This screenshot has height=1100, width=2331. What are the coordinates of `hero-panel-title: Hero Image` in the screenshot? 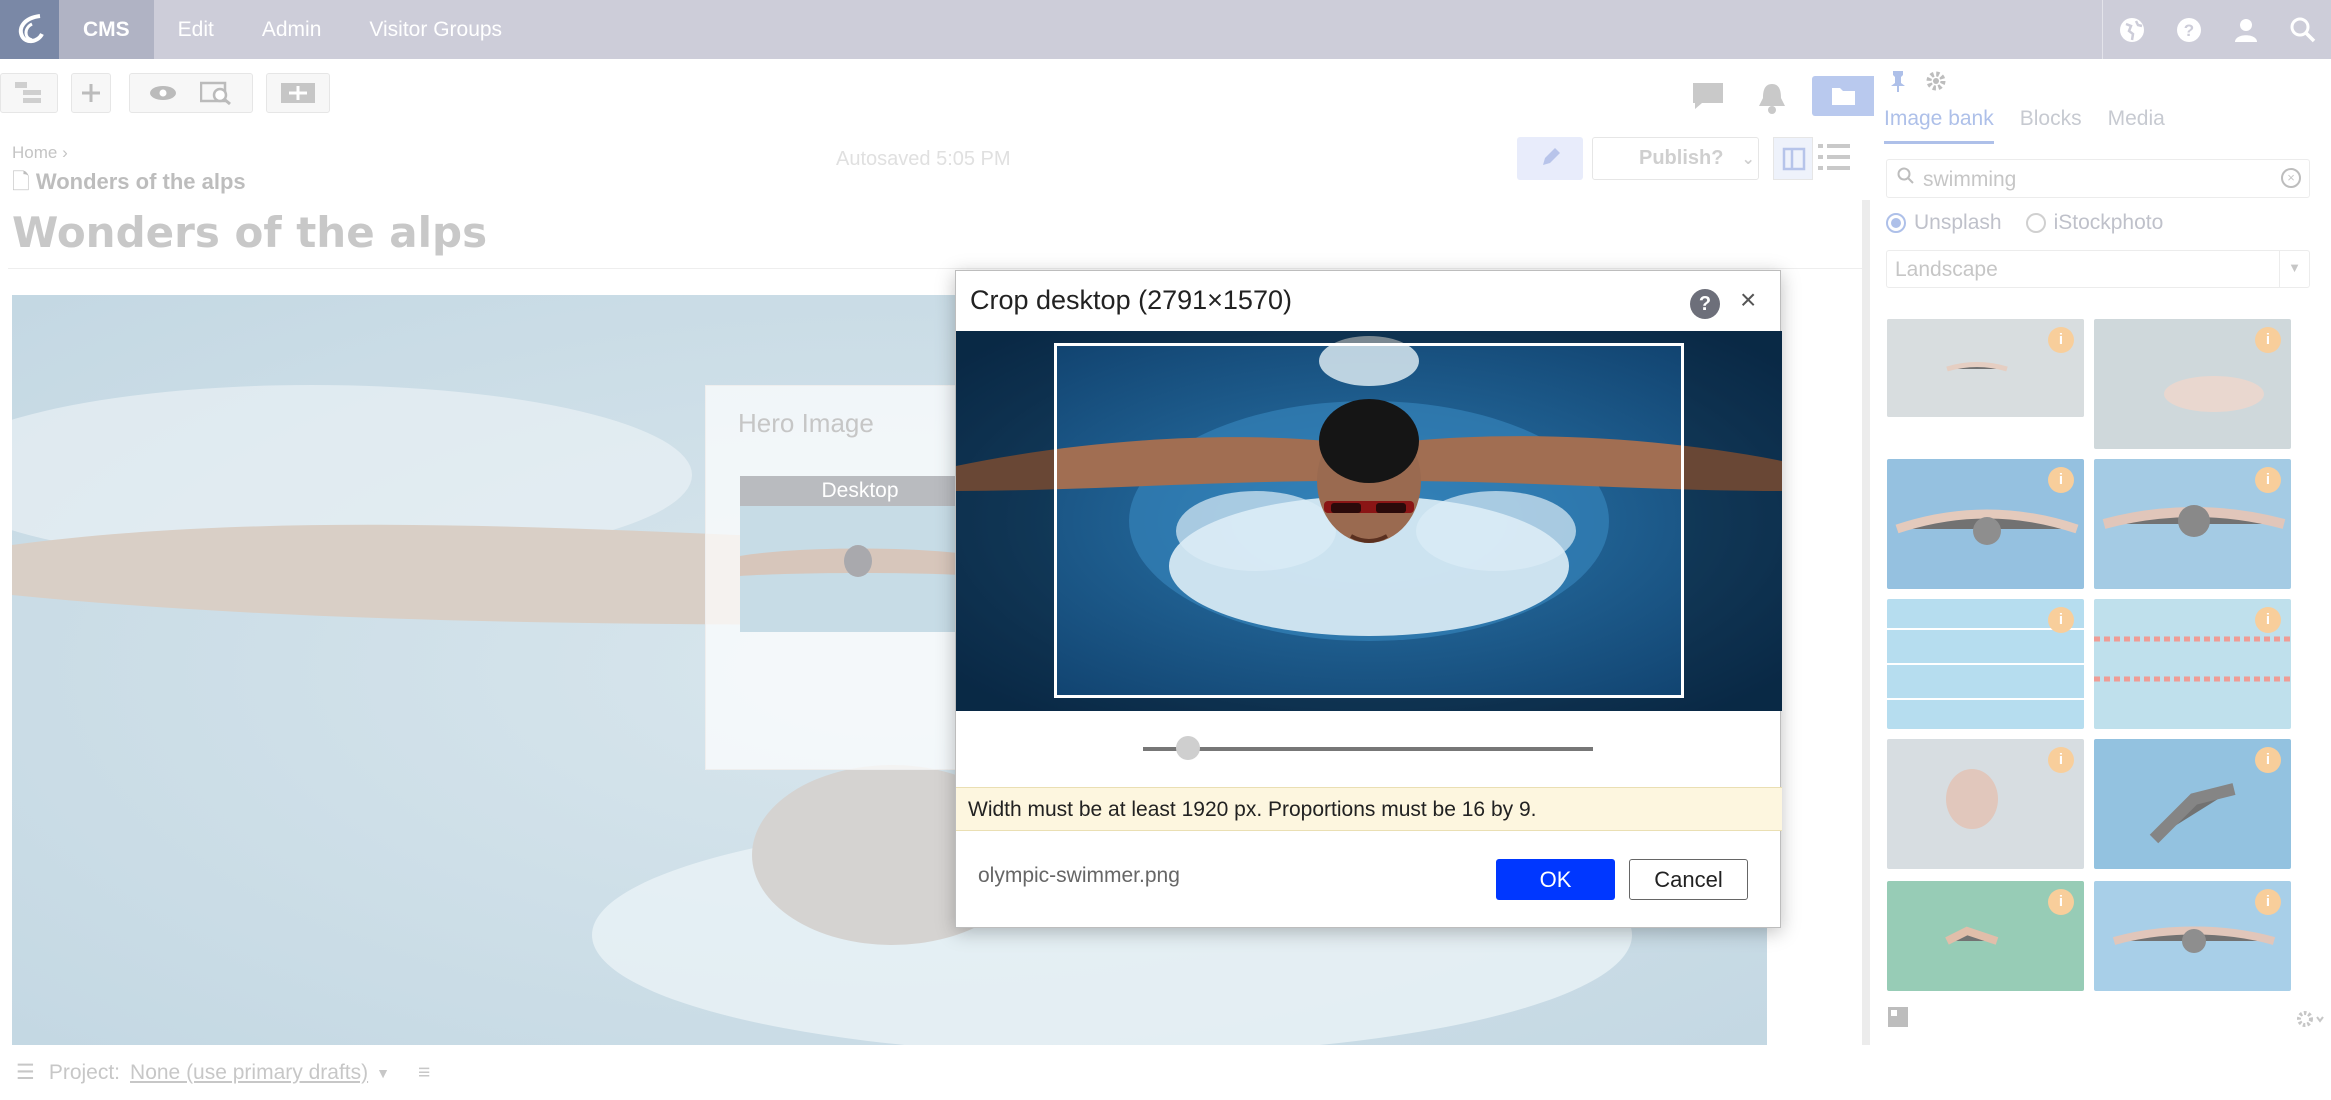 It's located at (806, 423).